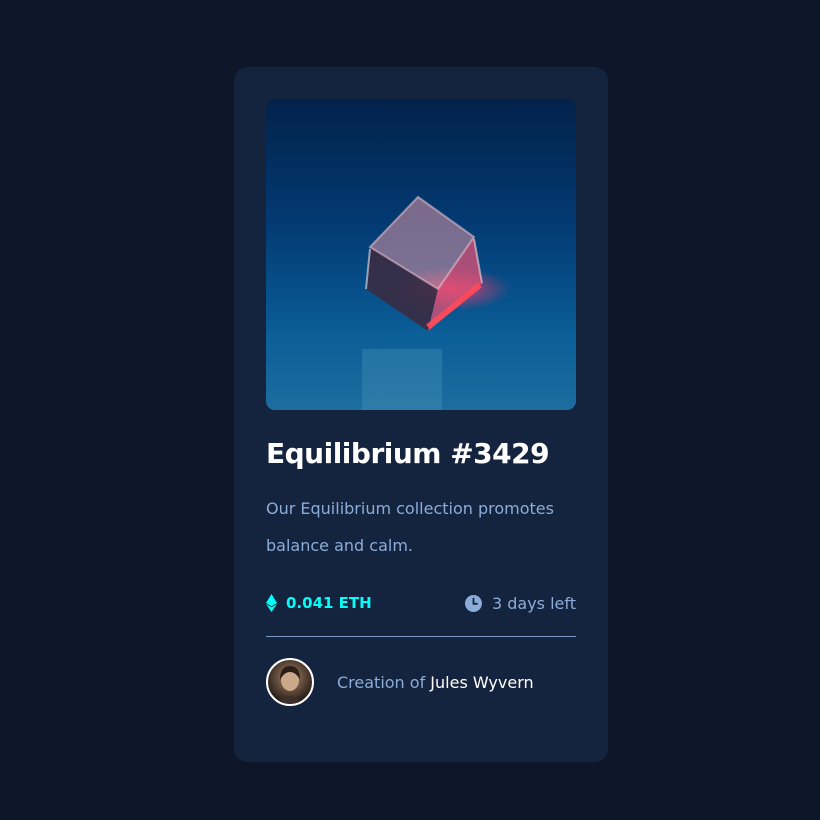 The width and height of the screenshot is (820, 820). I want to click on creator-prefix: Creation of, so click(381, 682).